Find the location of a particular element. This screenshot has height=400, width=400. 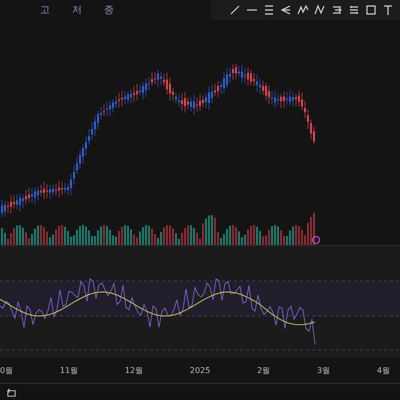

time-axis-label: 11월 is located at coordinates (69, 370).